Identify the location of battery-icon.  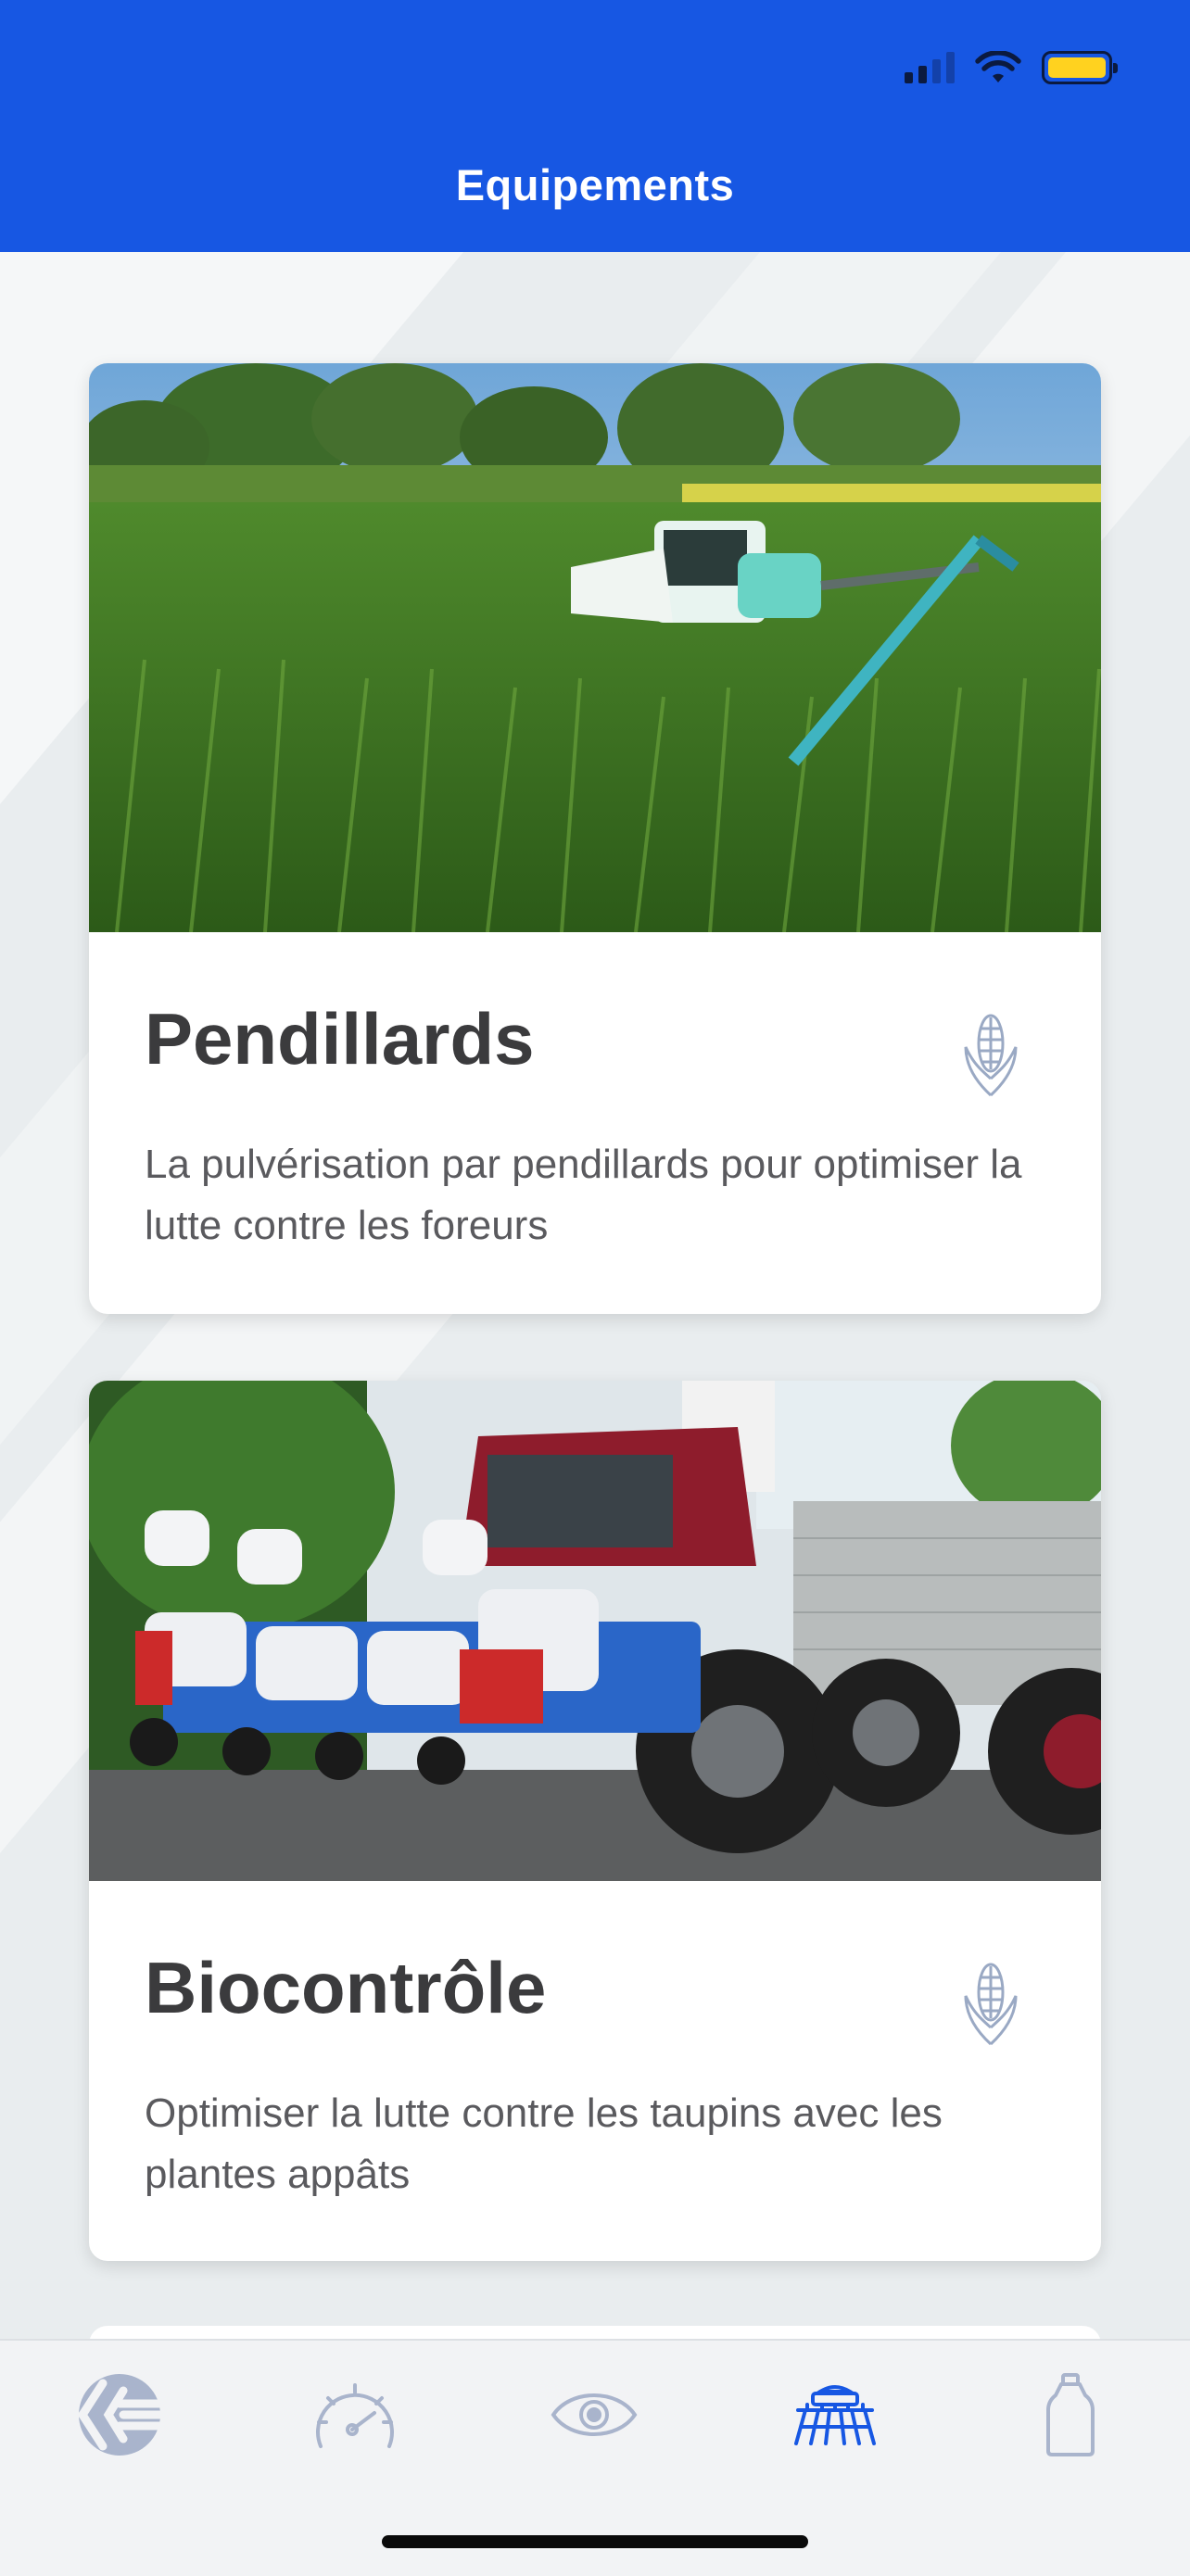
(1080, 68).